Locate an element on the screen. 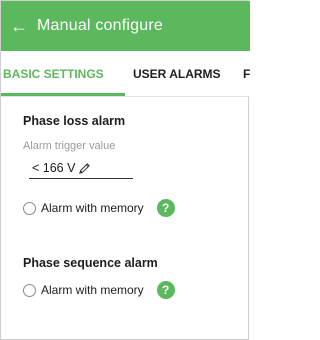 The height and width of the screenshot is (340, 320). phase-loss-memory-row: Alarm with memory ? is located at coordinates (99, 208).